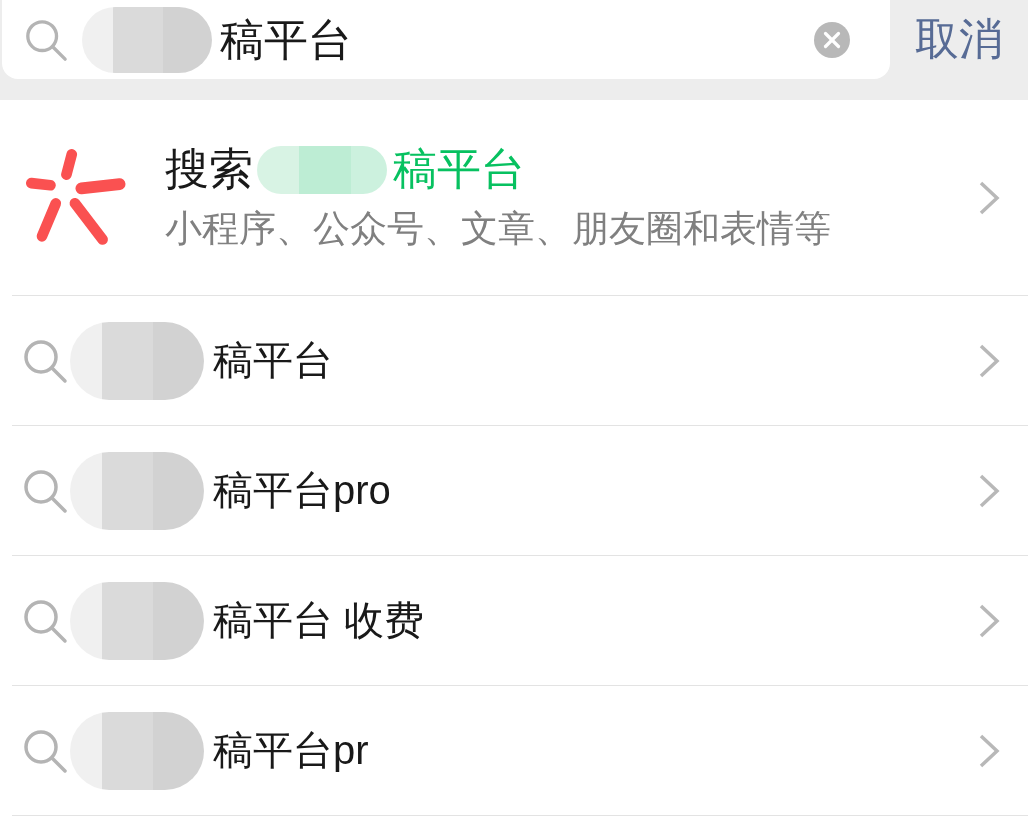  I want to click on sparkle-logo-icon, so click(76, 197).